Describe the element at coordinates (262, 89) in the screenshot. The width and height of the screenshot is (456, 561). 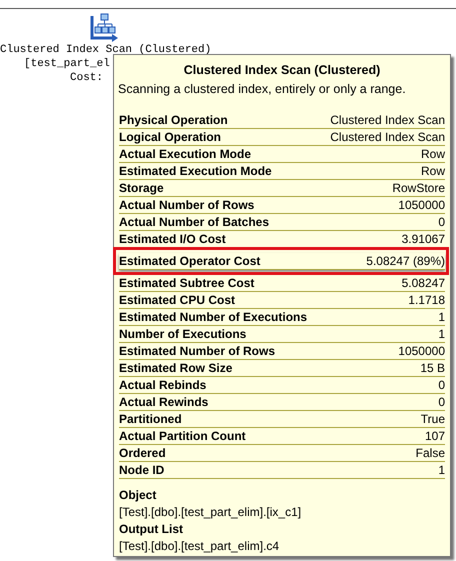
I see `tooltip-description: Scanning a clustered index, entirely or only a range.` at that location.